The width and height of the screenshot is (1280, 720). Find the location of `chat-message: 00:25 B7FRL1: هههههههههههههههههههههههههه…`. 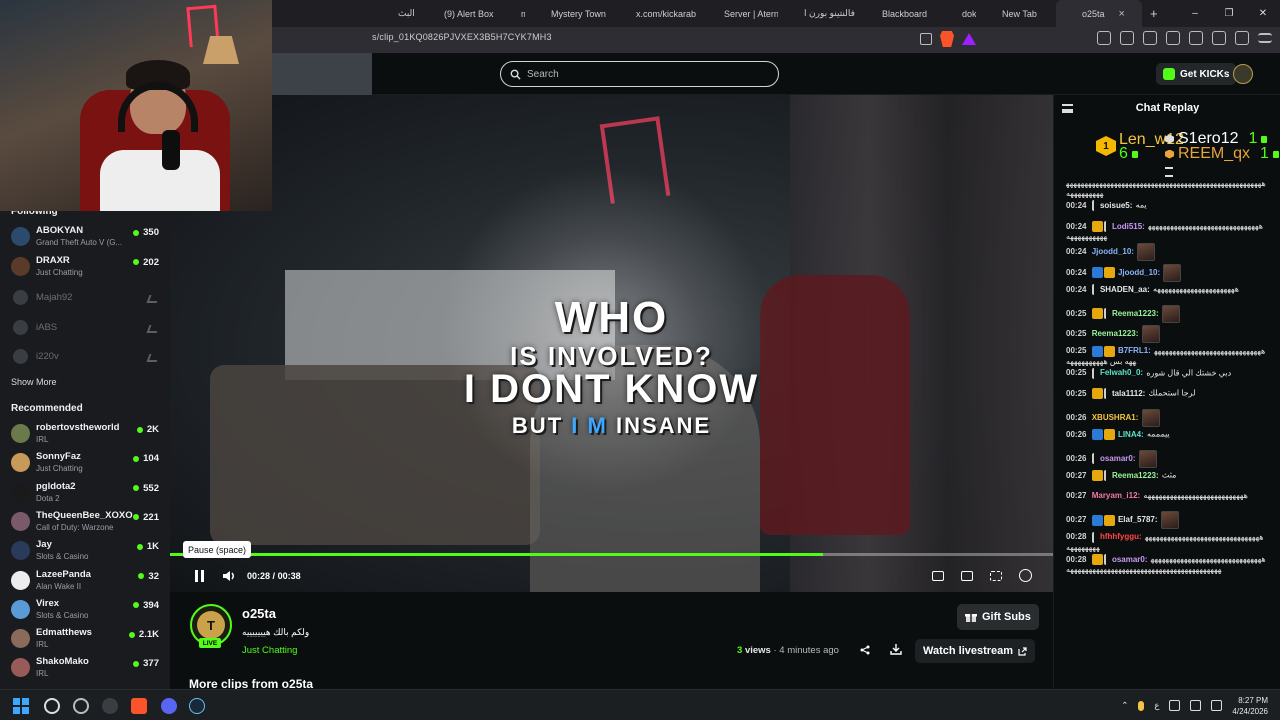

chat-message: 00:25 B7FRL1: هههههههههههههههههههههههههه… is located at coordinates (1166, 356).